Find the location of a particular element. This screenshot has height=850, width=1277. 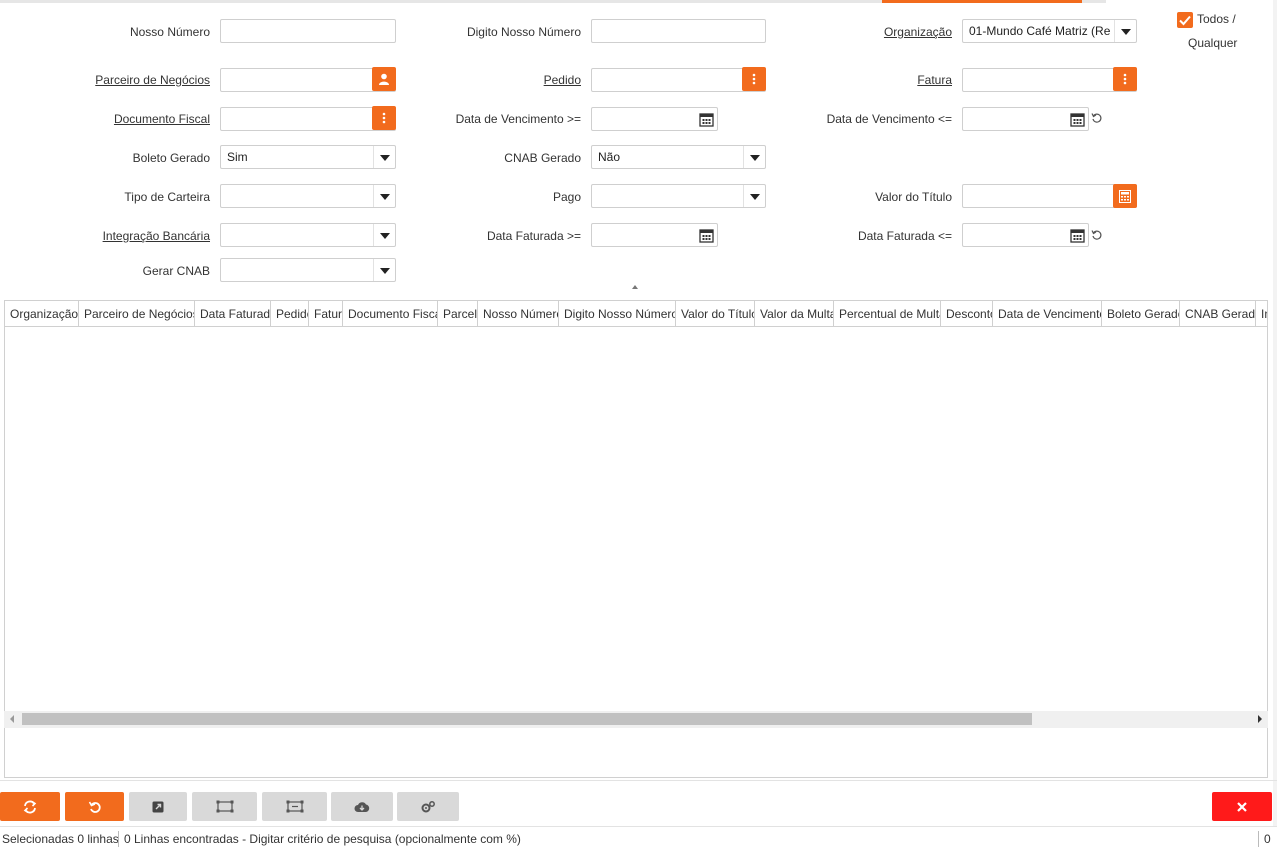

column-header: Percentual de Multa is located at coordinates (887, 314).